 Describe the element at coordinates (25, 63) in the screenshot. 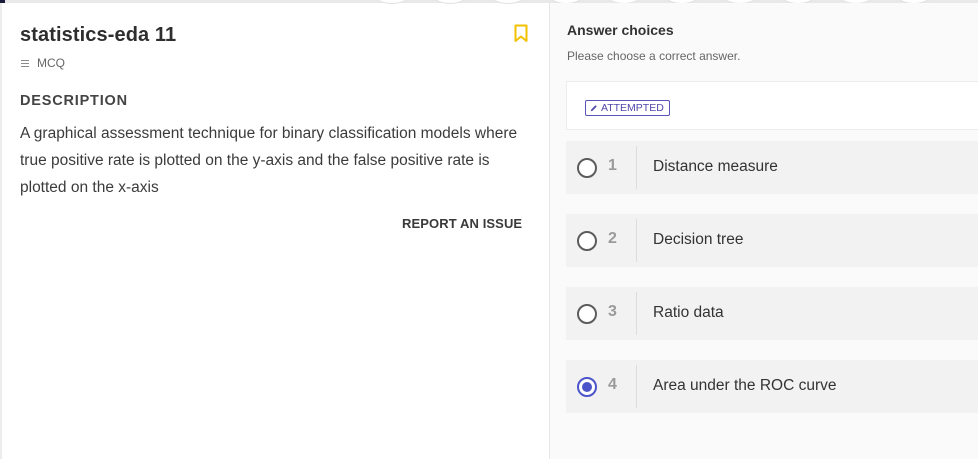

I see `list-icon` at that location.